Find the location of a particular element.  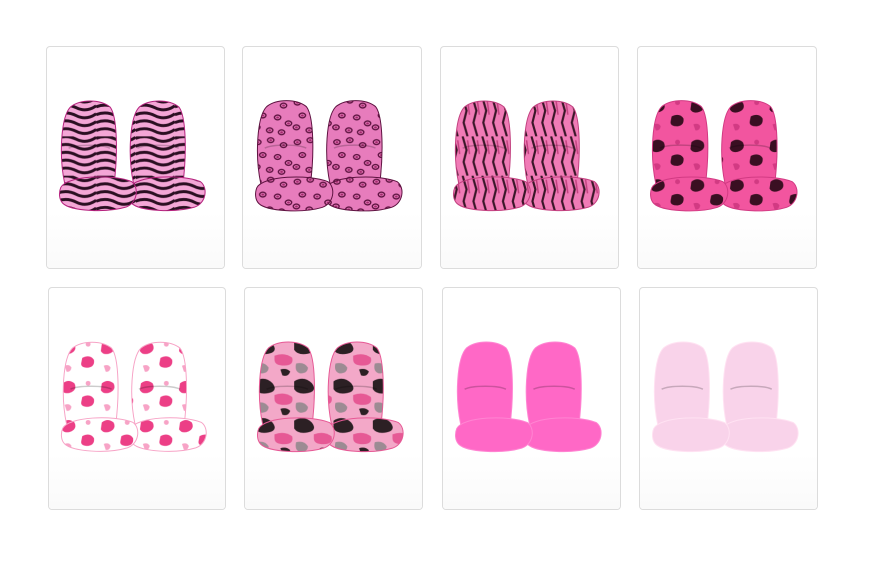

product-card-pink-camo is located at coordinates (333, 398).